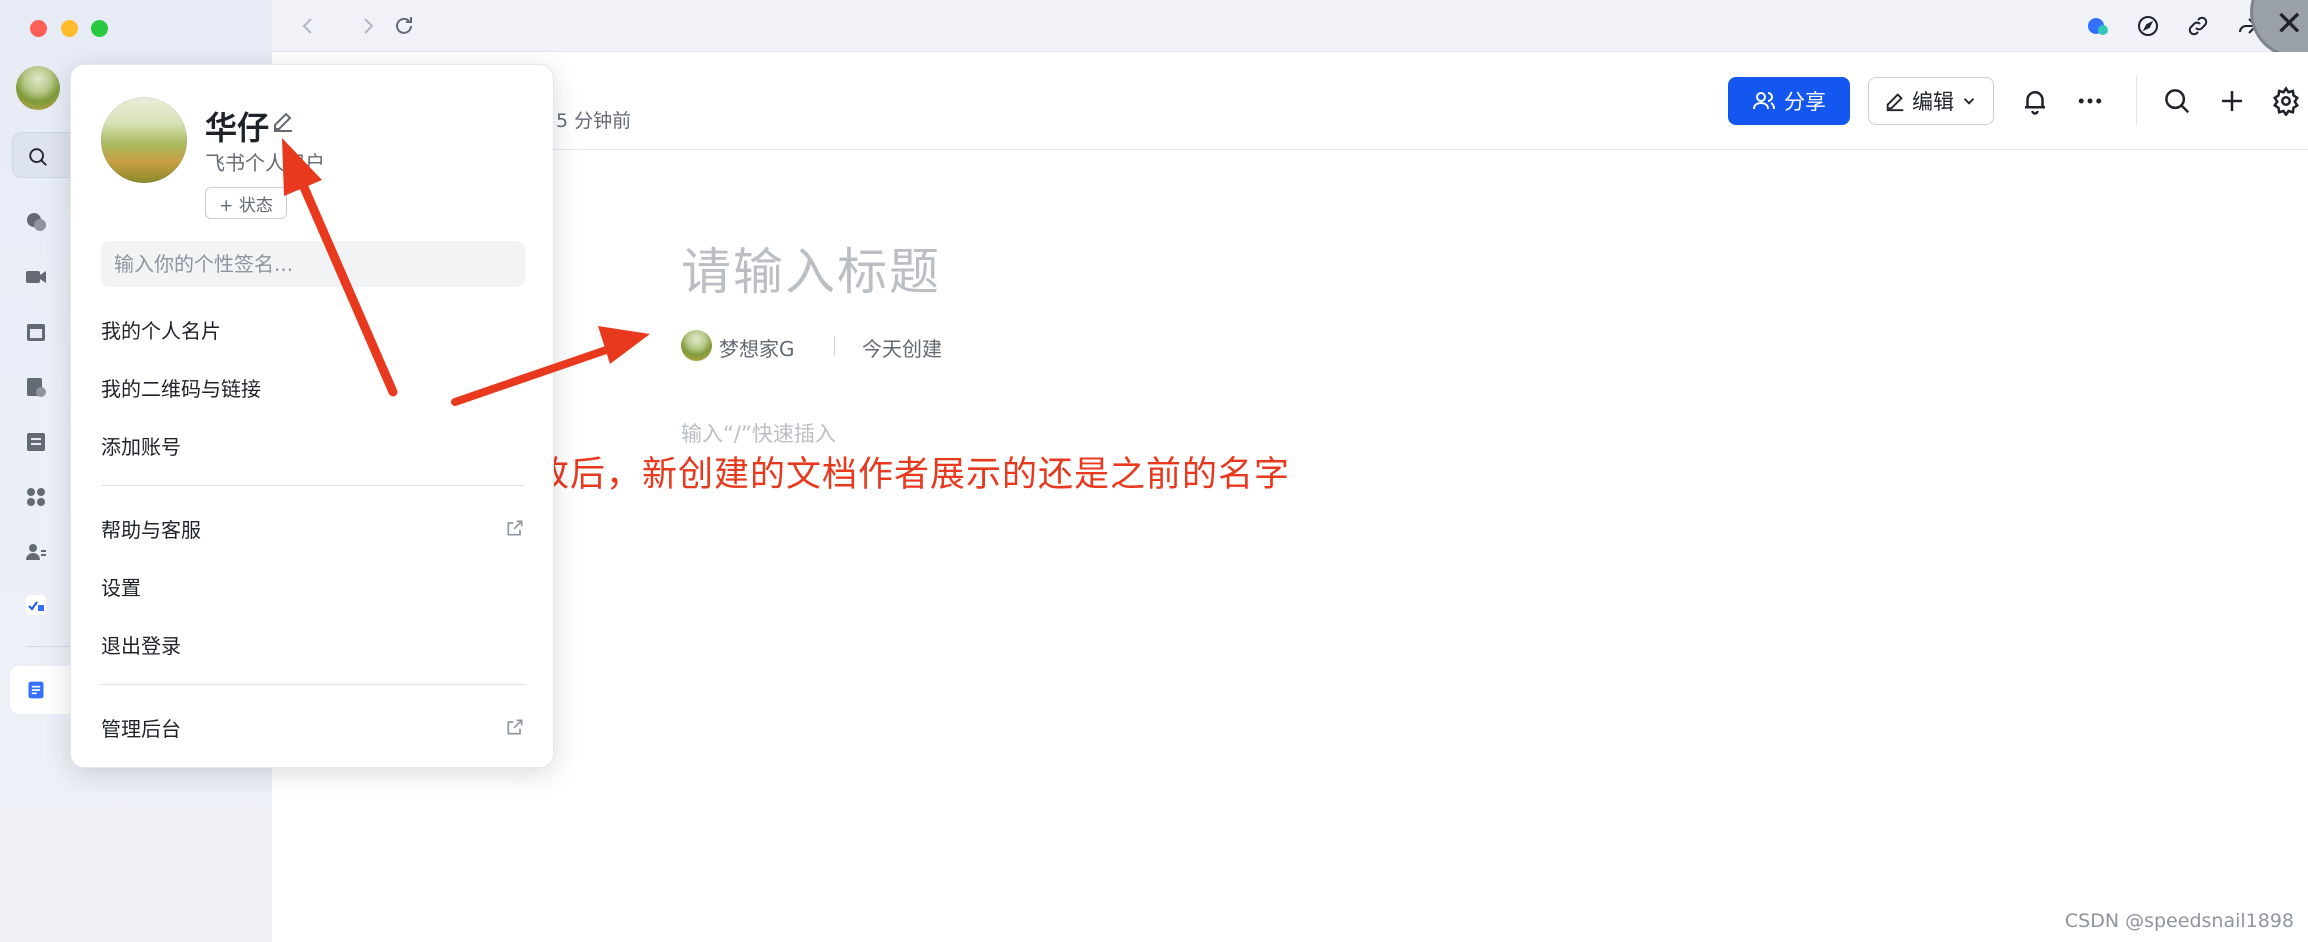  What do you see at coordinates (466, 272) in the screenshot?
I see `annotation-arrows` at bounding box center [466, 272].